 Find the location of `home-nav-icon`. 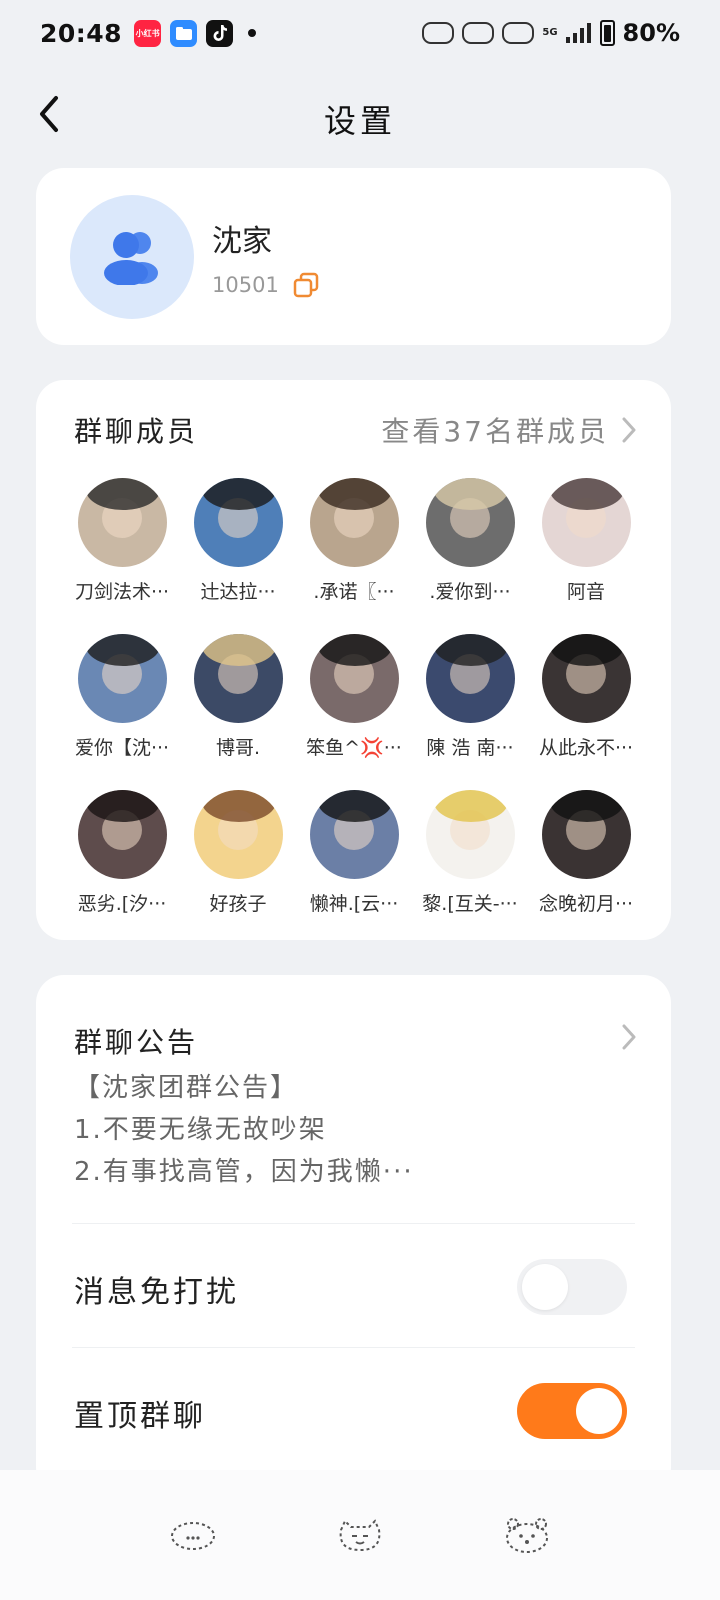

home-nav-icon is located at coordinates (360, 1535).